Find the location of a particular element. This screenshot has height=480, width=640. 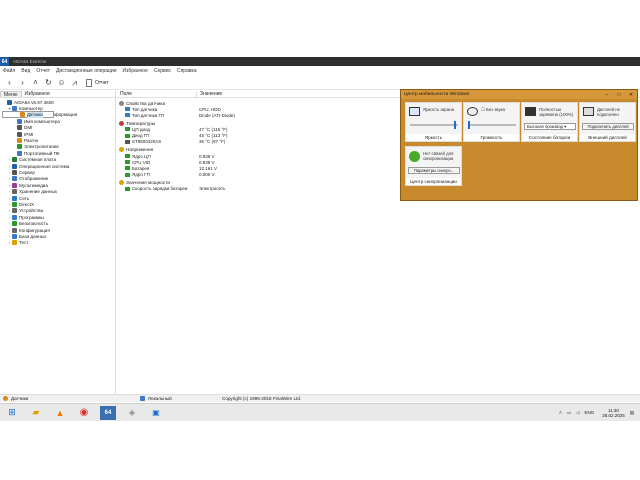

menu-help: Справка is located at coordinates (187, 71).